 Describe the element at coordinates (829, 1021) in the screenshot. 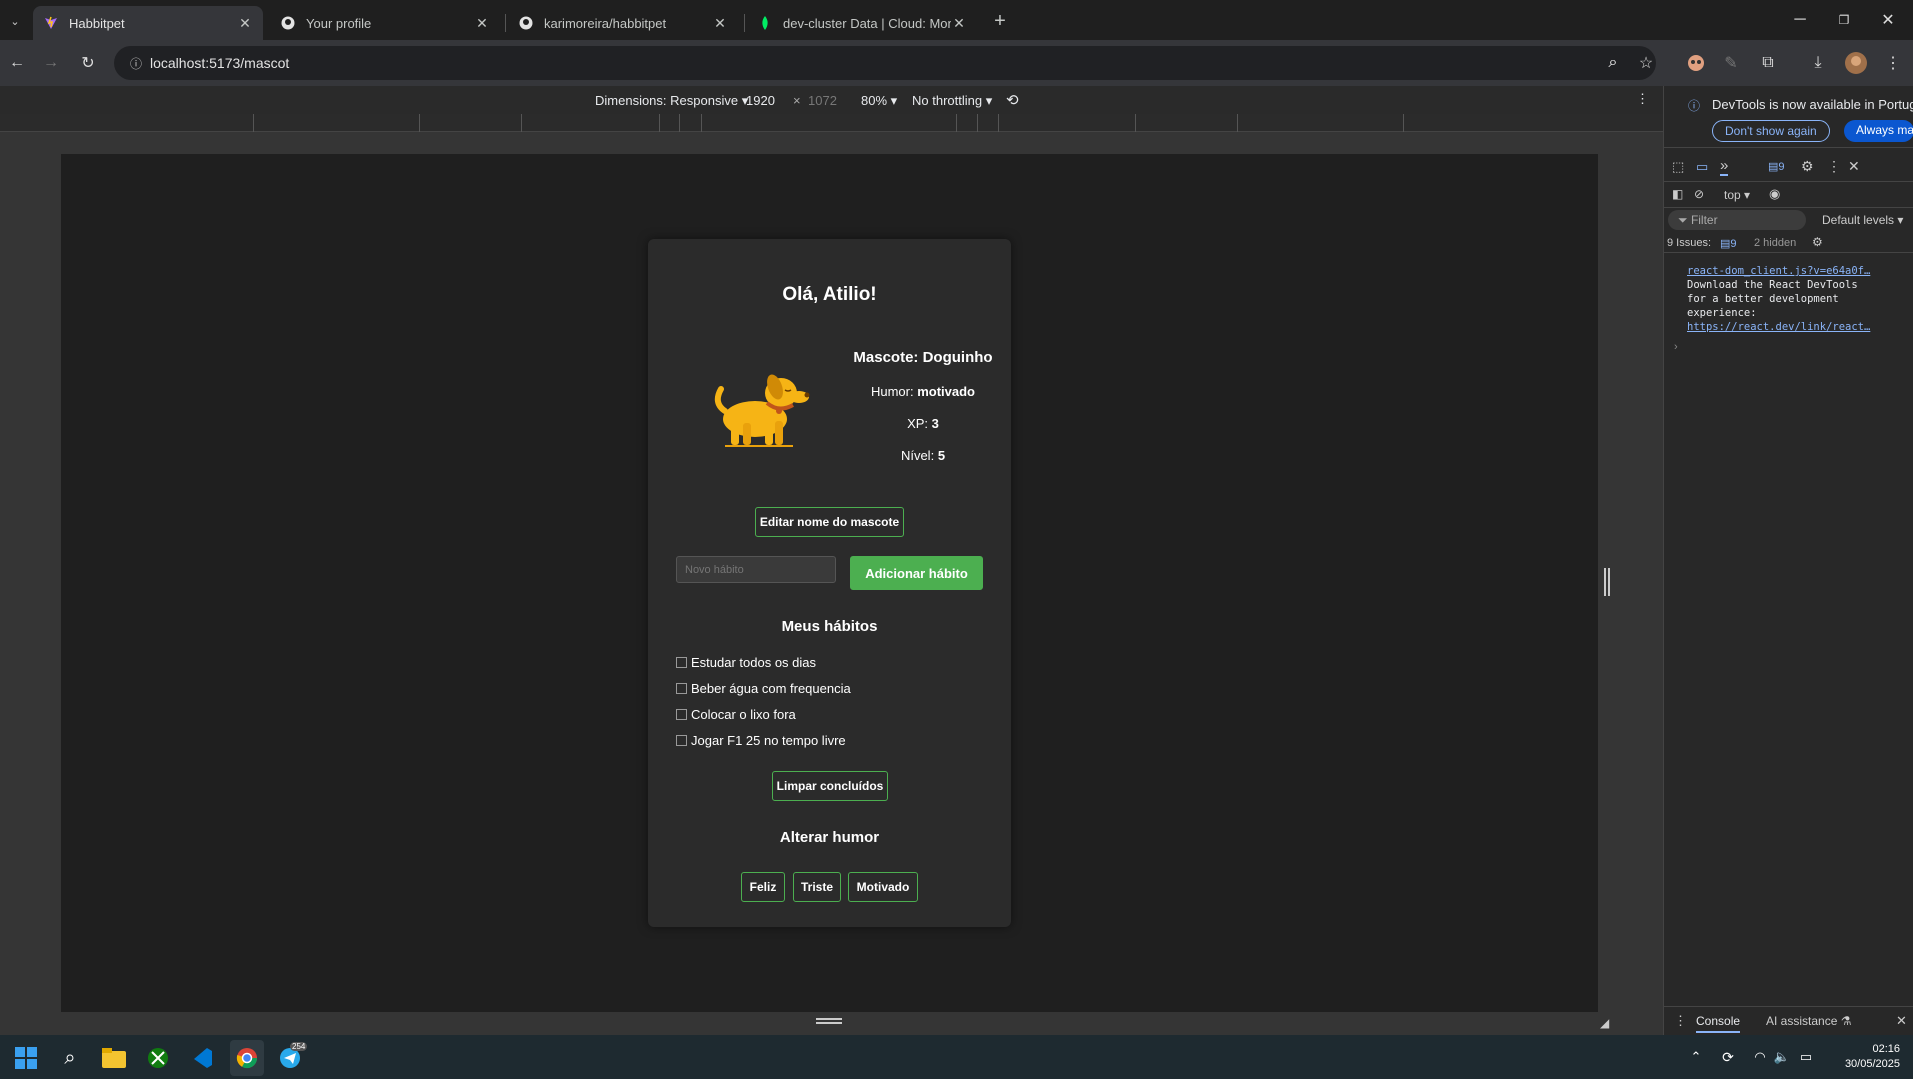

I see `resize-handle-bottom` at that location.